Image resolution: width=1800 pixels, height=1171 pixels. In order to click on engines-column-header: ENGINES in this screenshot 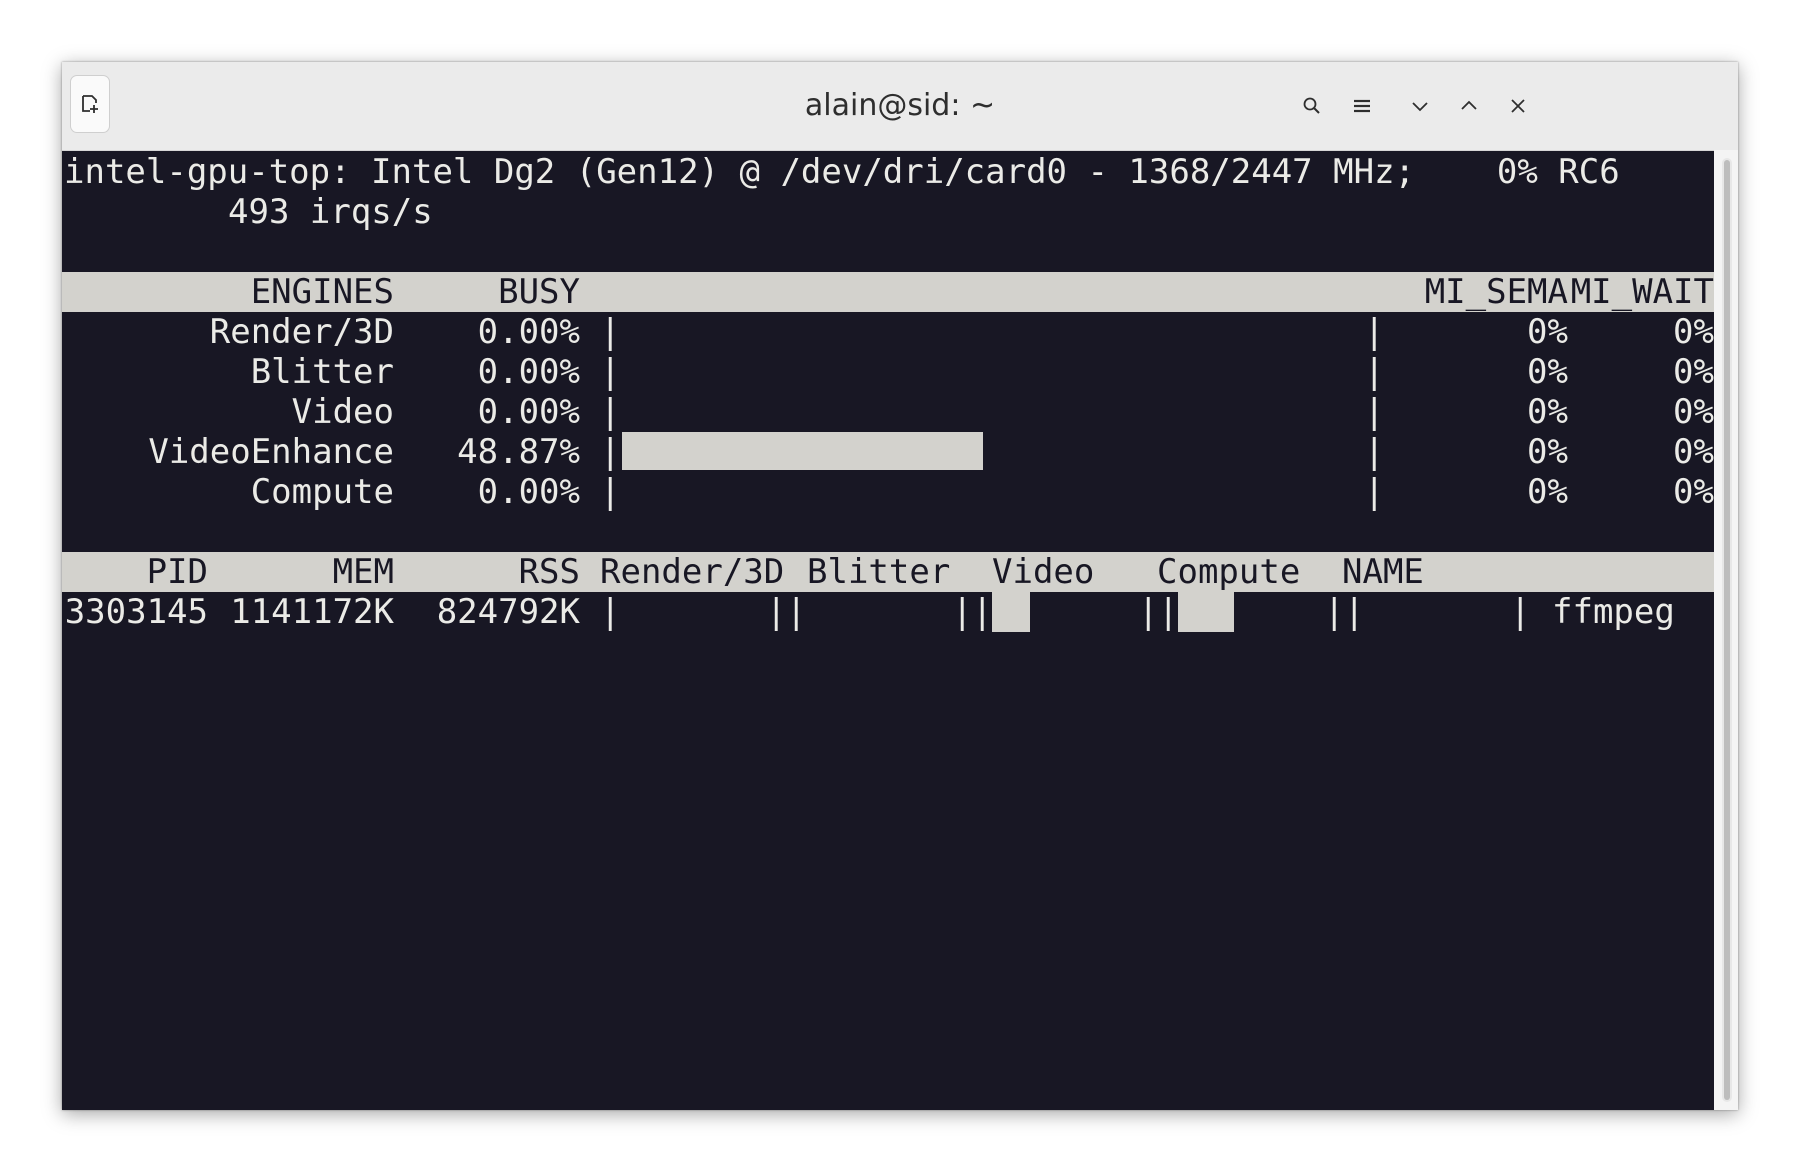, I will do `click(322, 292)`.